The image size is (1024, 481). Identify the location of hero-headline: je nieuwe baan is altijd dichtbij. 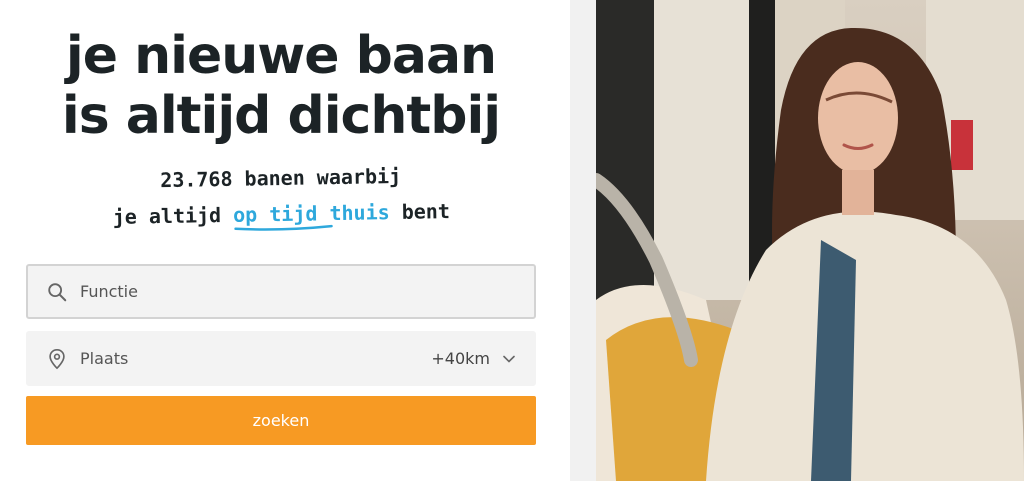
(281, 86).